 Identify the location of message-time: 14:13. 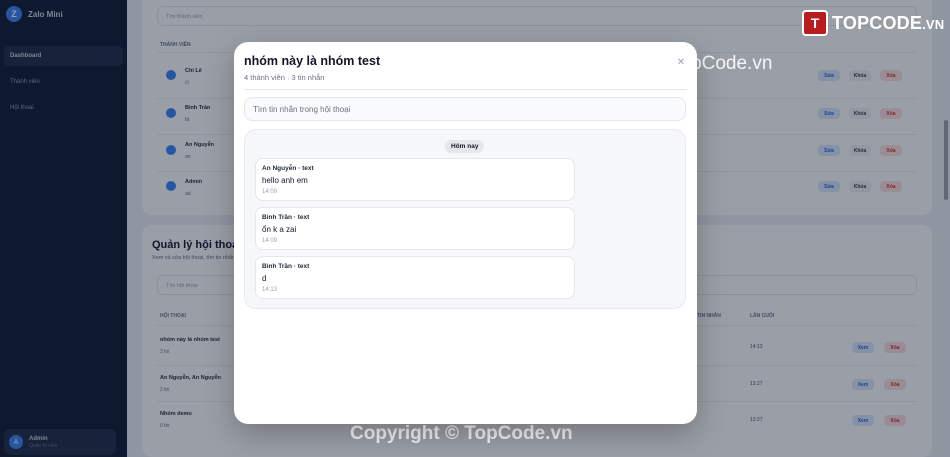
(270, 290).